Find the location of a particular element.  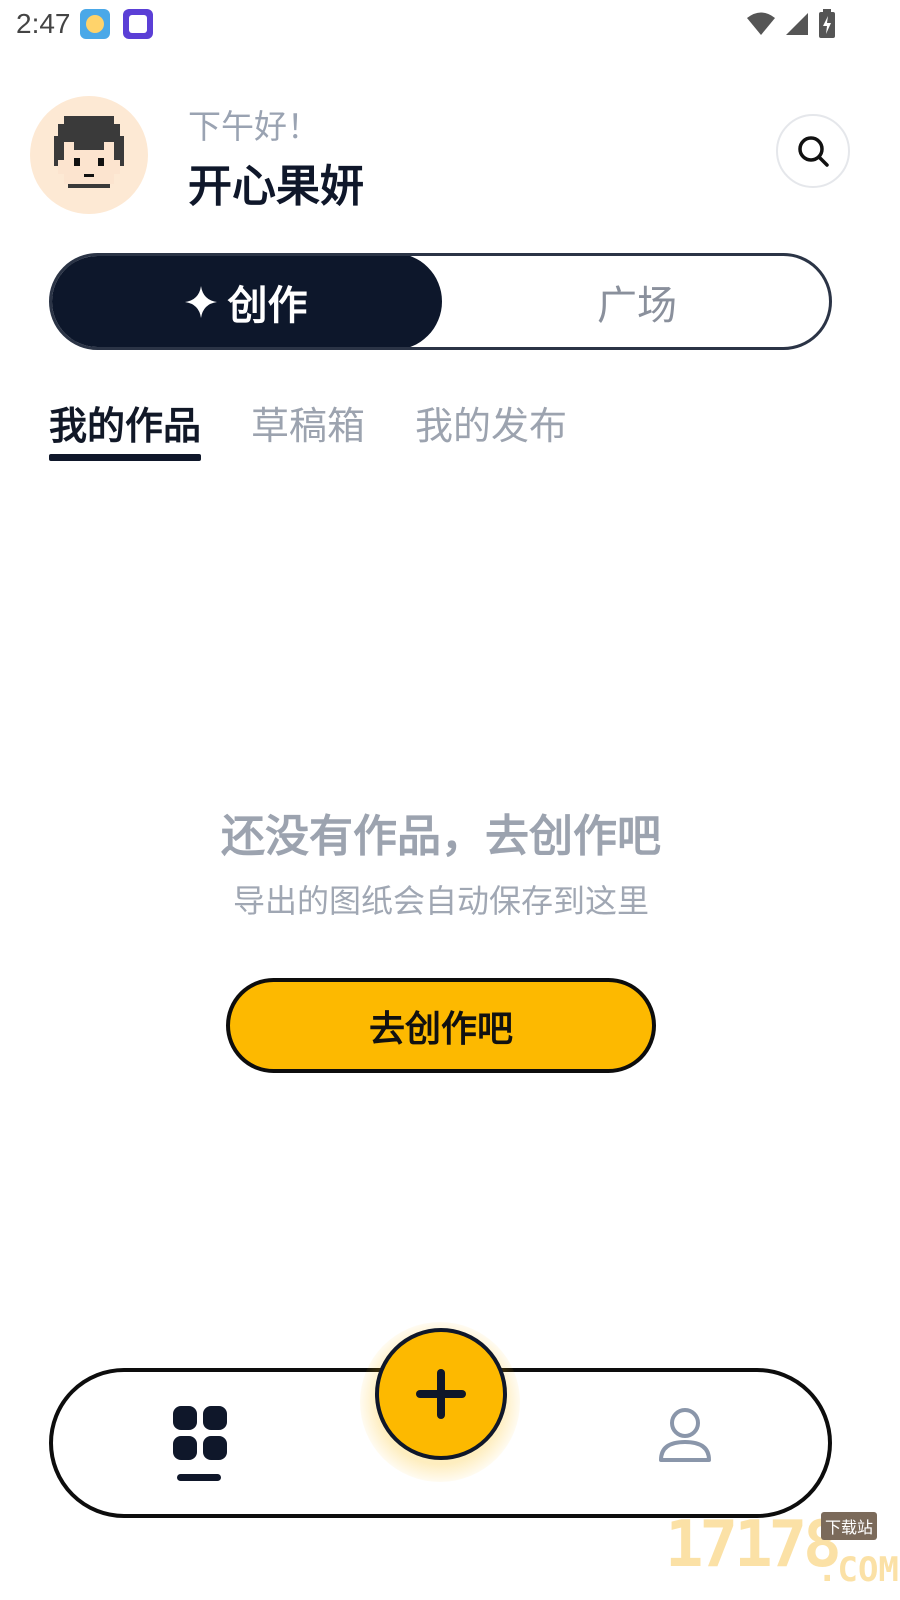

sparkle-icon is located at coordinates (200, 301).